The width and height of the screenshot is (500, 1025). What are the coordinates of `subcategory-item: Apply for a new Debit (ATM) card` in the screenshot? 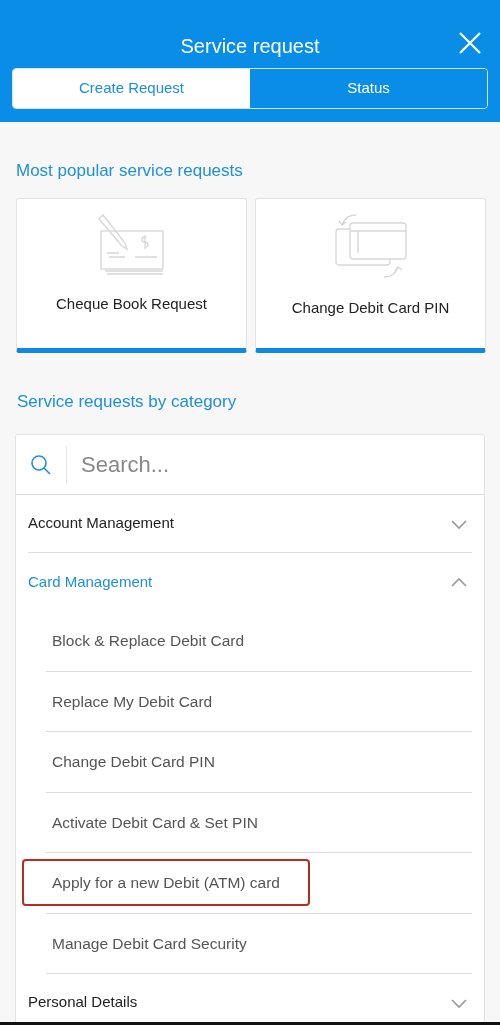 It's located at (166, 883).